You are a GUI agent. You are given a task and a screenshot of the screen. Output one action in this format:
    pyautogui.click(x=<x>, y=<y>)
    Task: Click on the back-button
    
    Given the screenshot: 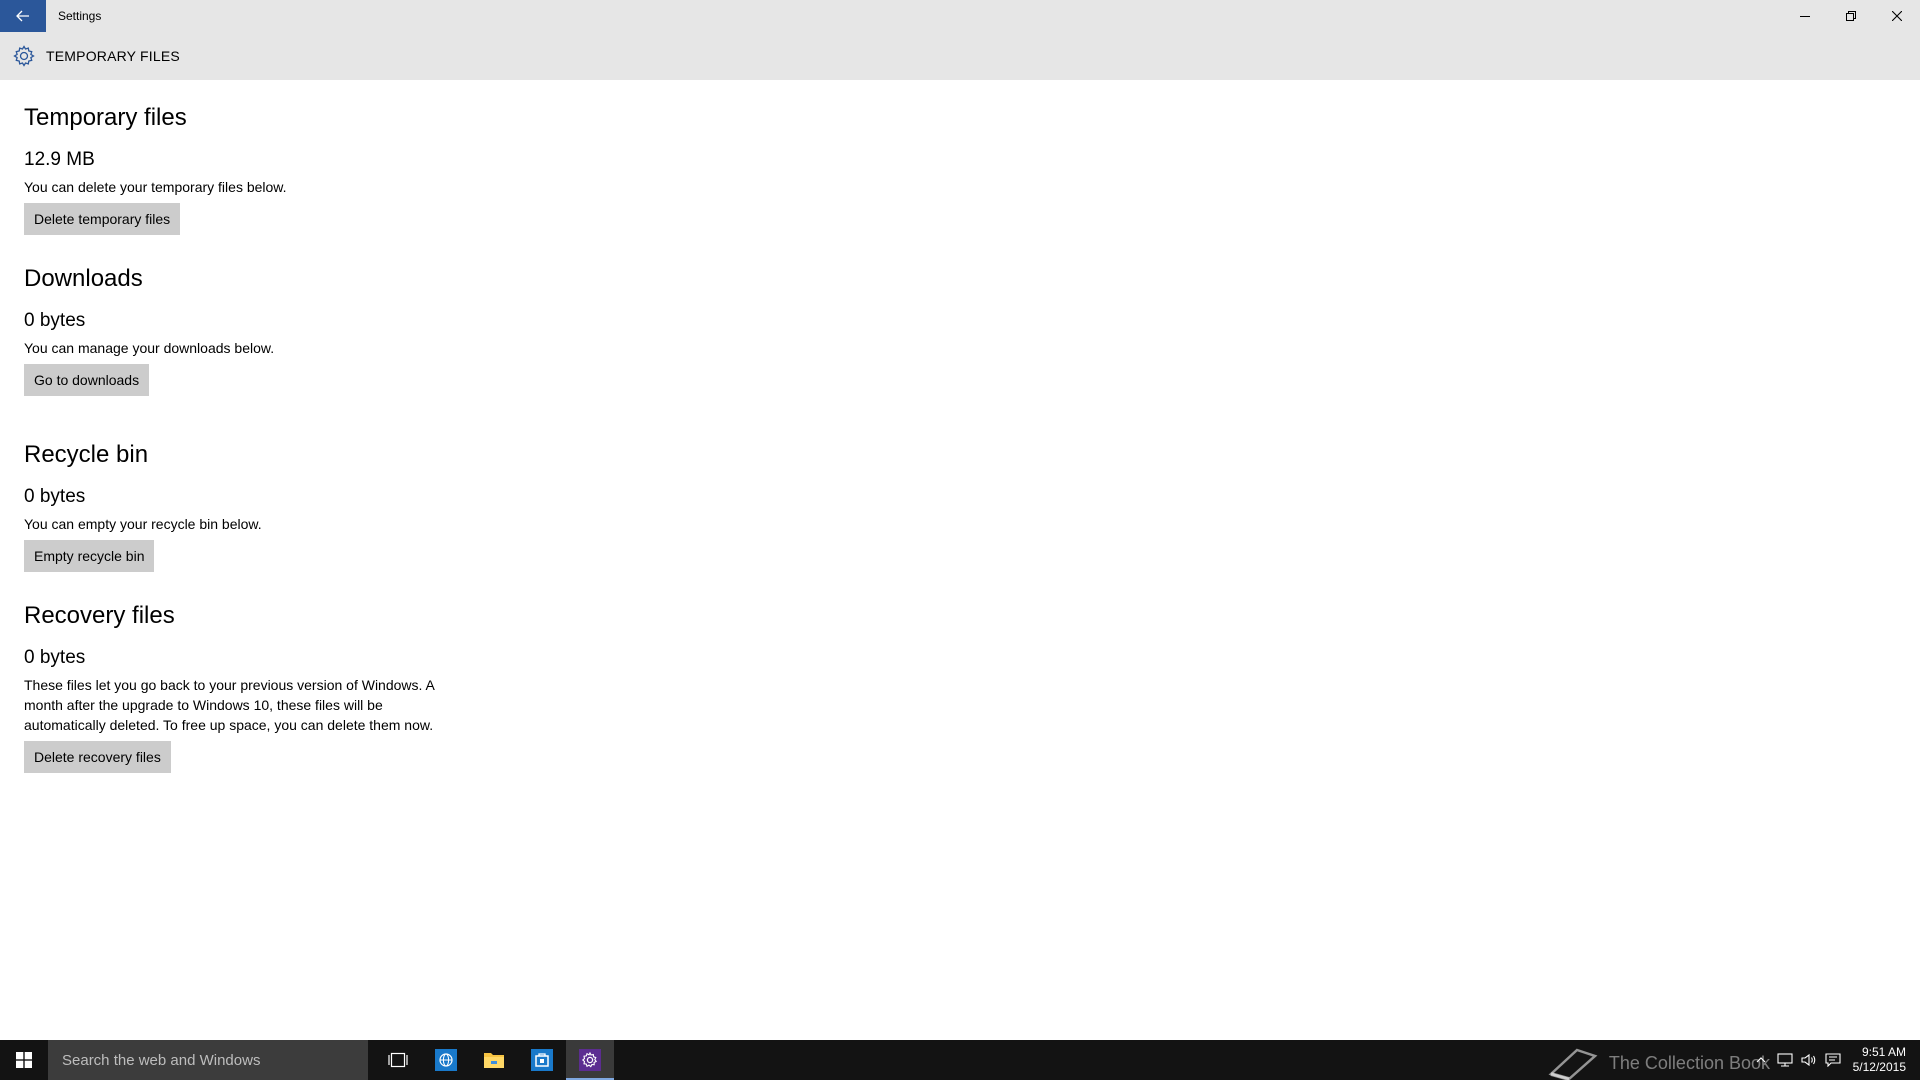 What is the action you would take?
    pyautogui.click(x=23, y=16)
    